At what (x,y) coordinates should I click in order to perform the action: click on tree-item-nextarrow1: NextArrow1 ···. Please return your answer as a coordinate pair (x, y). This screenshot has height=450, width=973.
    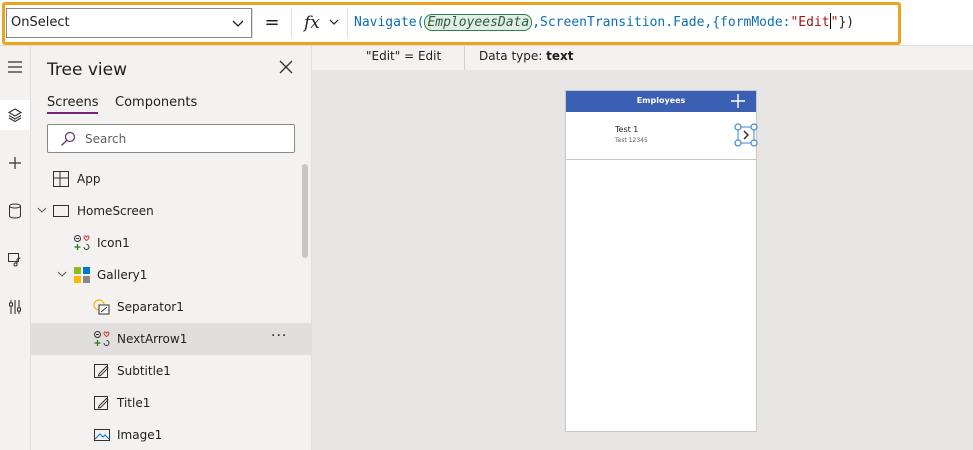
    Looking at the image, I should click on (171, 339).